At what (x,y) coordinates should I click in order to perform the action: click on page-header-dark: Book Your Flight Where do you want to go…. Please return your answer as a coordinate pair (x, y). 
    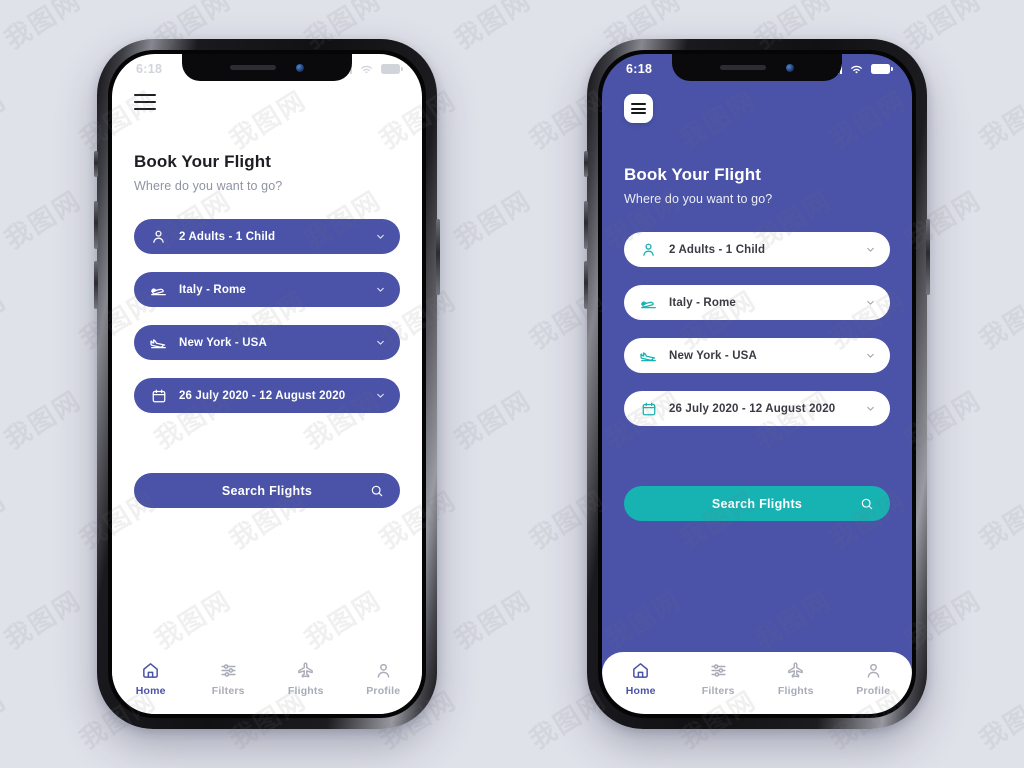
    Looking at the image, I should click on (757, 164).